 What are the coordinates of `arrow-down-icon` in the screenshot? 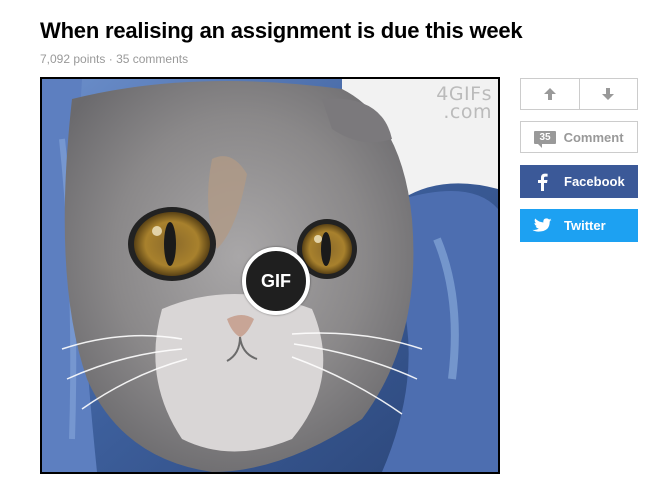 It's located at (608, 94).